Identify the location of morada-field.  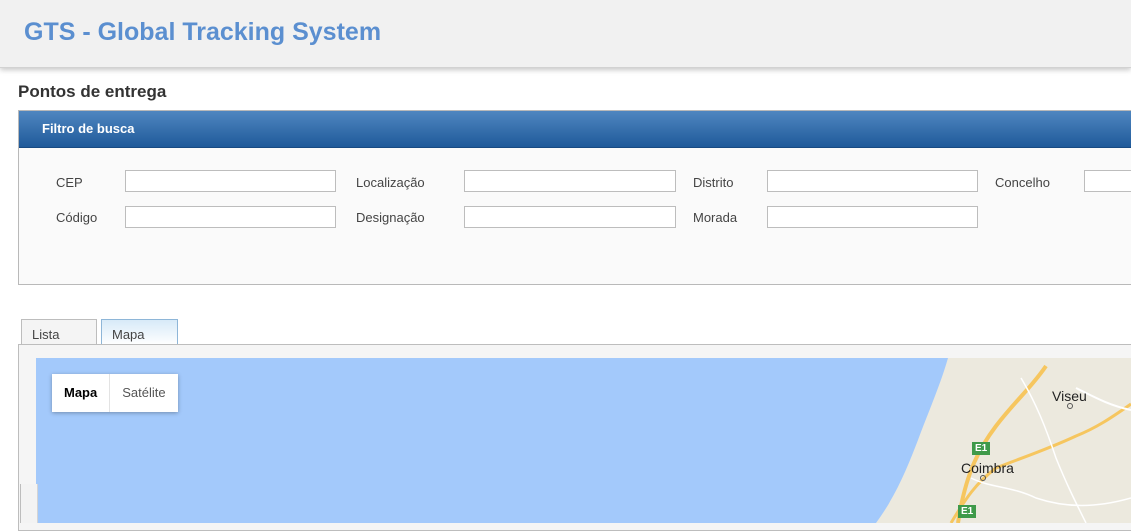
(872, 217).